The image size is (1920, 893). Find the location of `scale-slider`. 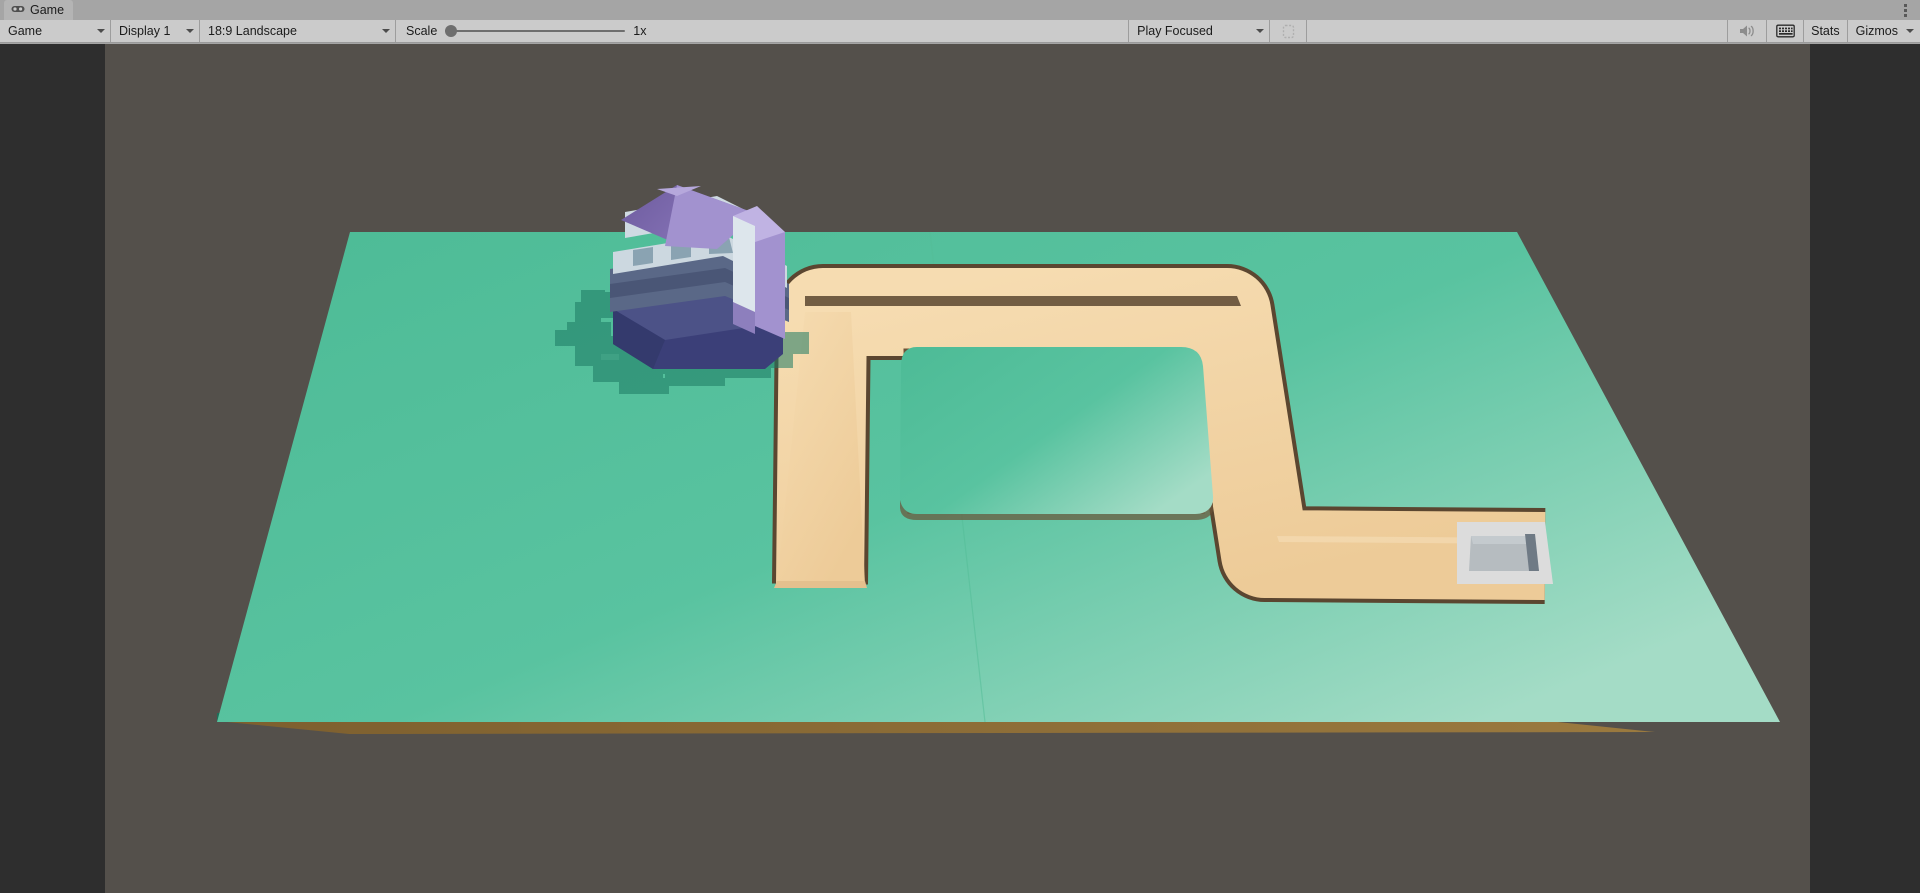

scale-slider is located at coordinates (535, 31).